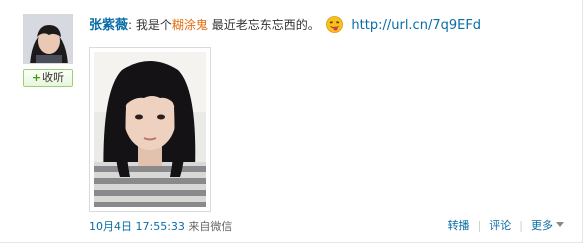  I want to click on post-source: 来自微信, so click(210, 226).